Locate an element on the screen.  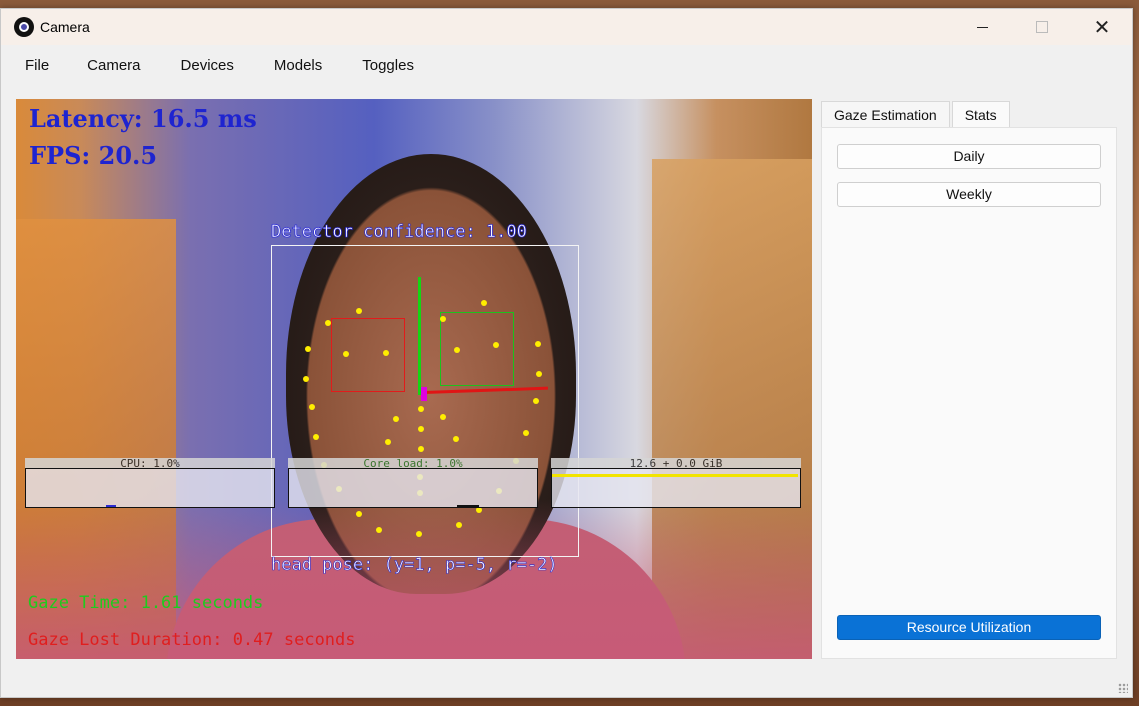
fps-readout: FPS: 20.5 is located at coordinates (93, 155).